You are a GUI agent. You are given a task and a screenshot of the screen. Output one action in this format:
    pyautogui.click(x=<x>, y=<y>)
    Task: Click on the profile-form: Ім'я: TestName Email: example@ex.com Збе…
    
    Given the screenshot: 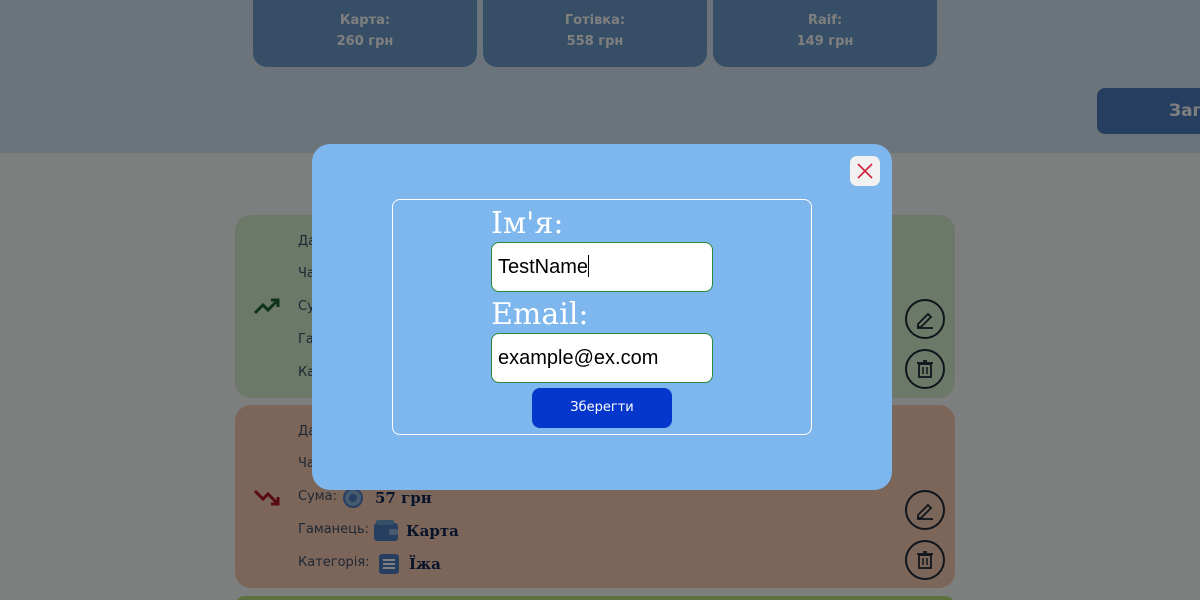 What is the action you would take?
    pyautogui.click(x=602, y=317)
    